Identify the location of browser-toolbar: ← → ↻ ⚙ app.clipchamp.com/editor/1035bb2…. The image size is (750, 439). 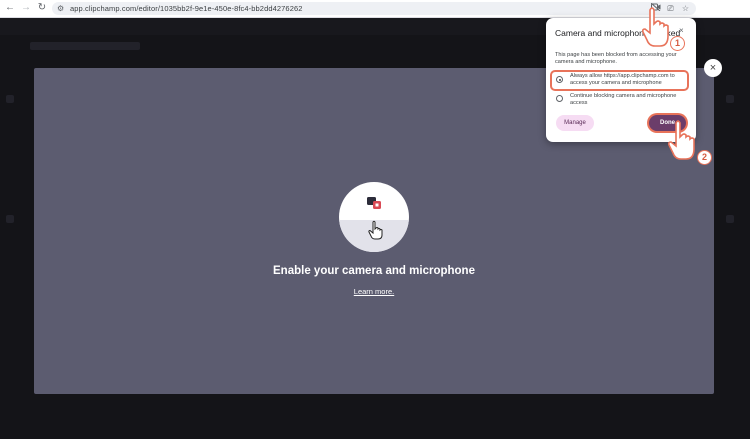
(375, 9).